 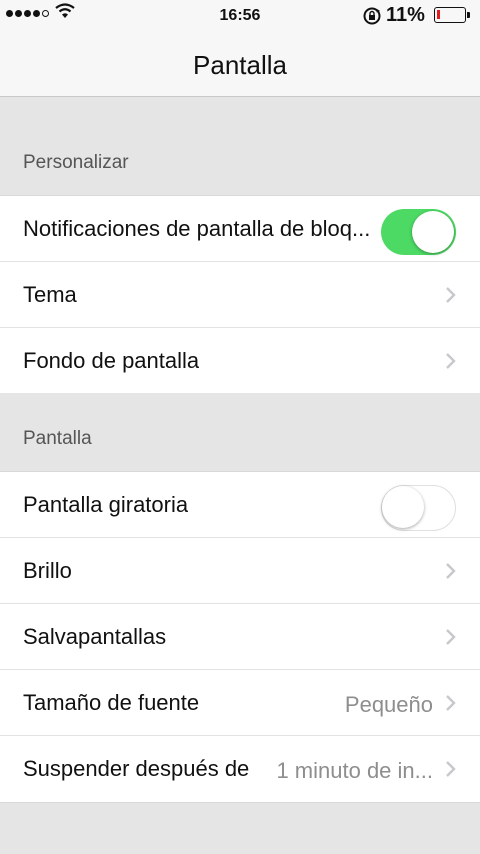 I want to click on row-label: Suspender después de, so click(x=136, y=768).